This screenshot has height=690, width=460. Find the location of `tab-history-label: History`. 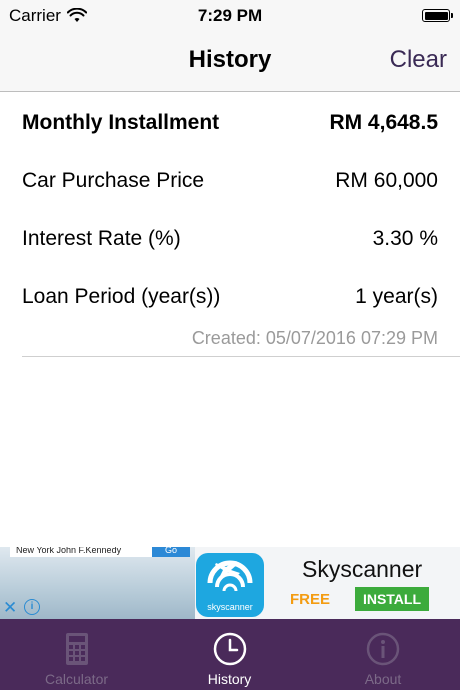

tab-history-label: History is located at coordinates (229, 679).